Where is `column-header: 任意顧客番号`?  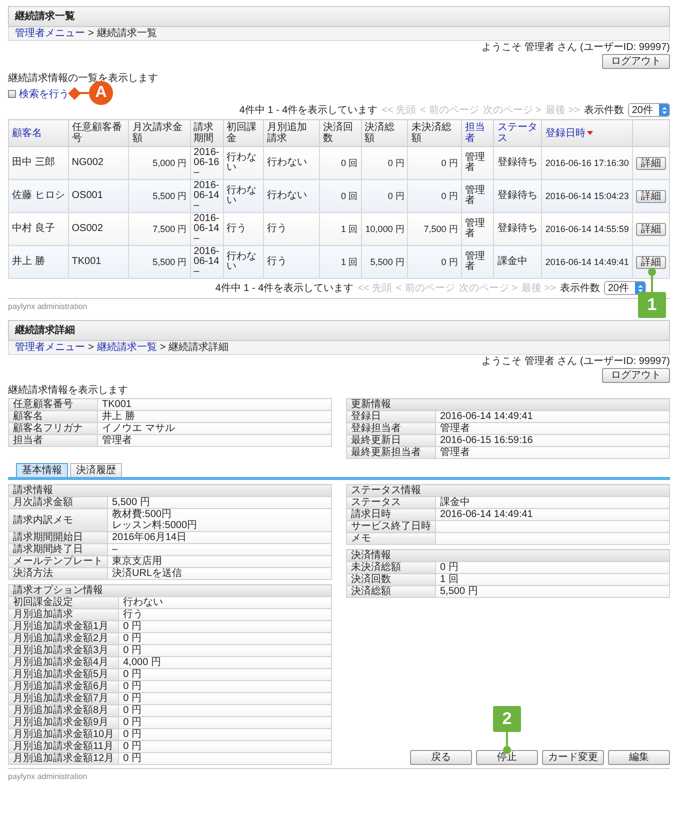 column-header: 任意顧客番号 is located at coordinates (98, 133).